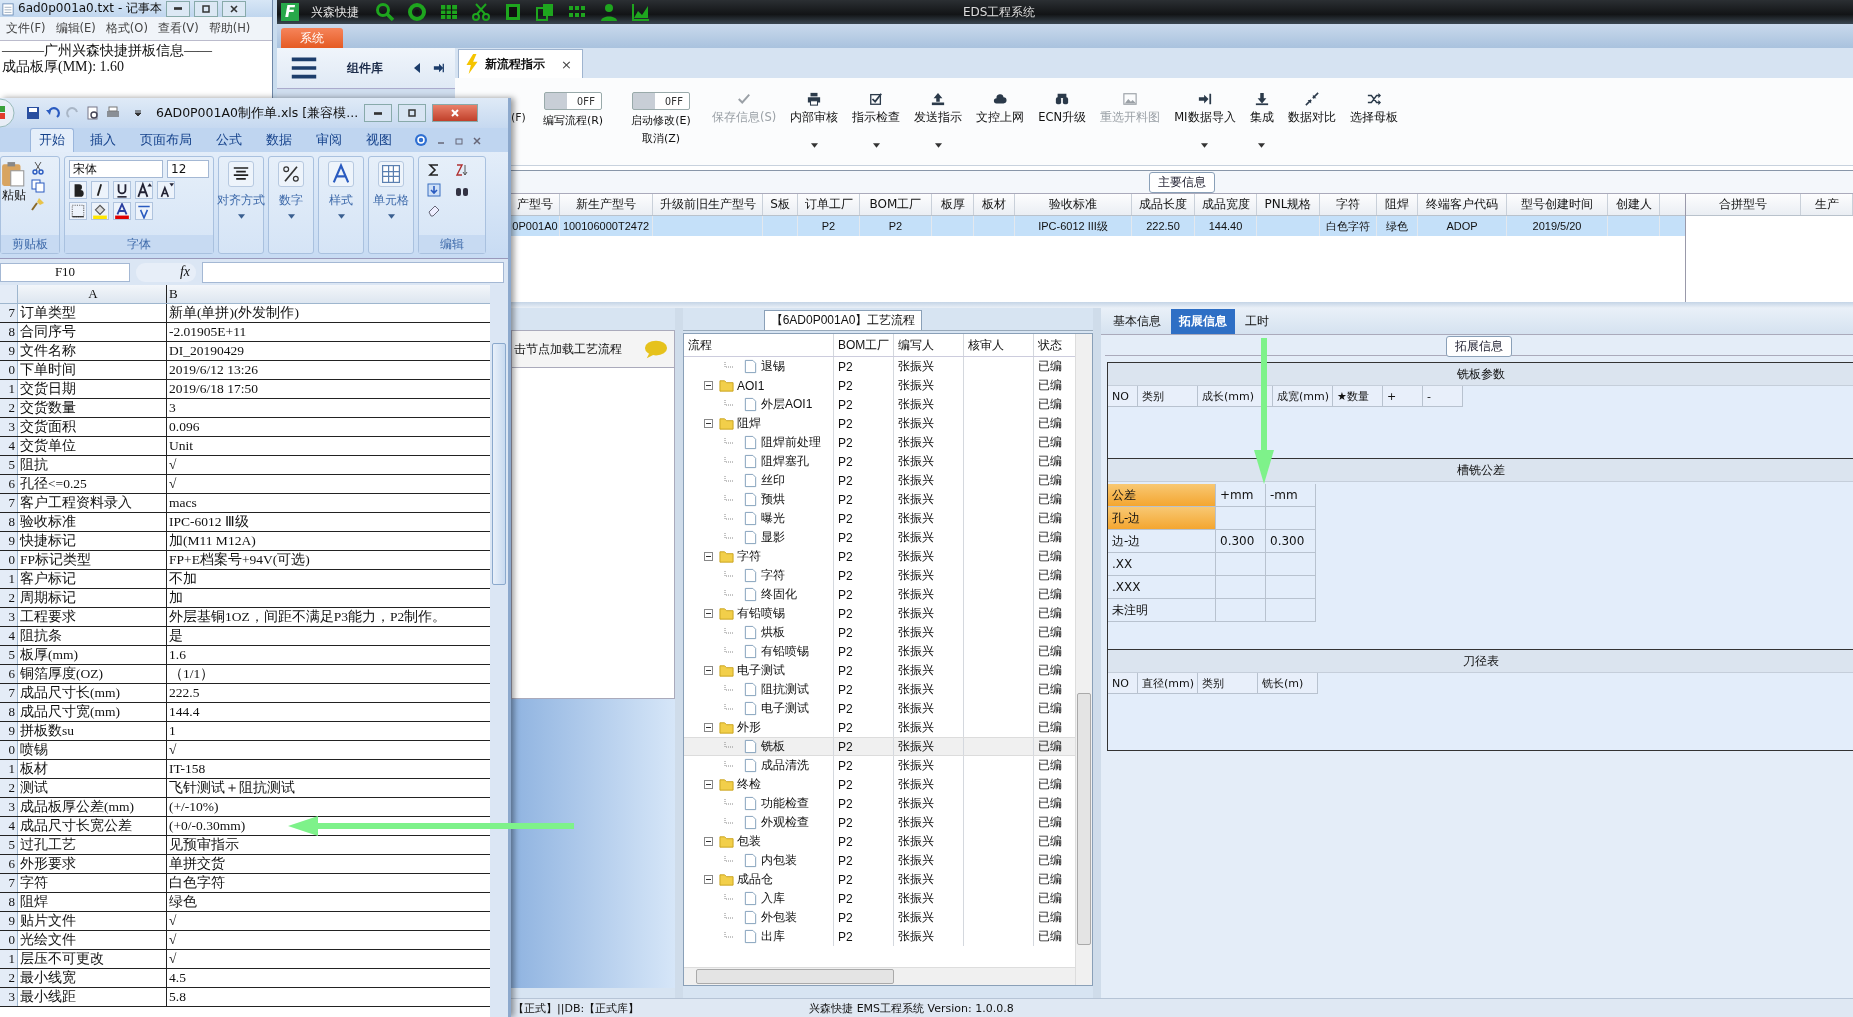 The height and width of the screenshot is (1017, 1853). Describe the element at coordinates (1205, 120) in the screenshot. I see `toolbar-button: MI数据导入` at that location.